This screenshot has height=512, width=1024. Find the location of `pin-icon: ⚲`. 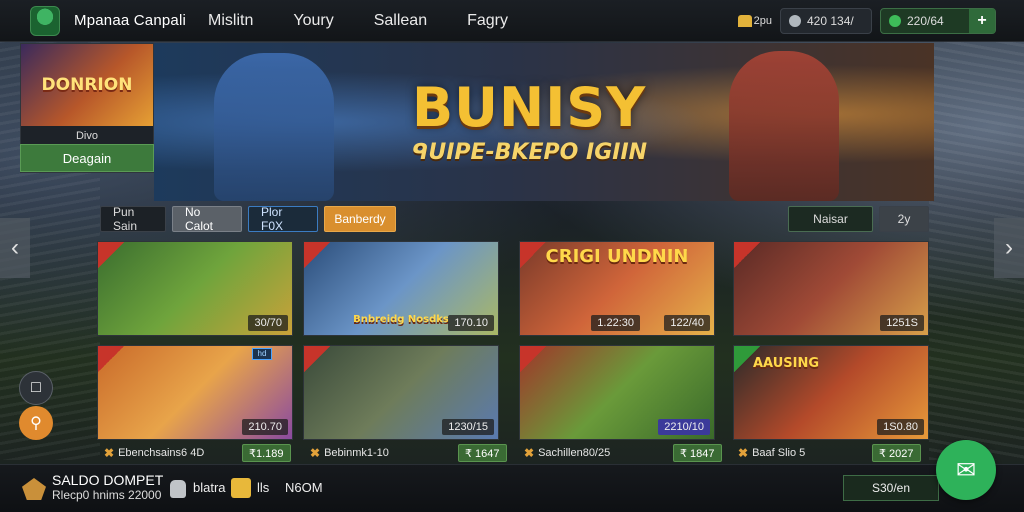

pin-icon: ⚲ is located at coordinates (36, 423).